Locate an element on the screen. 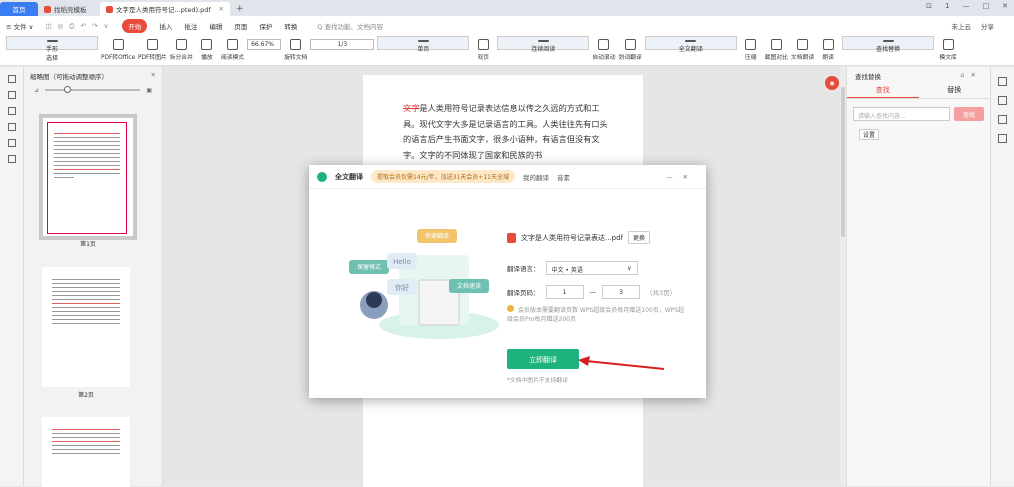  user-avatar: 音素 is located at coordinates (563, 177).